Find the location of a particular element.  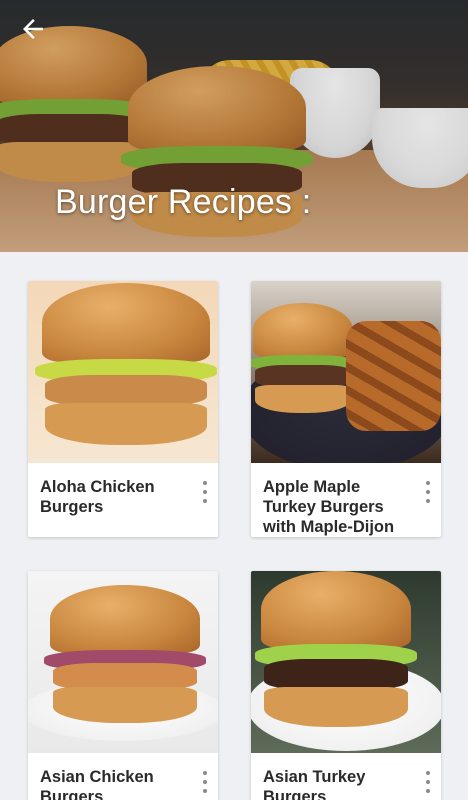

recipe-title: Asian Chicken Burgers is located at coordinates (97, 784).